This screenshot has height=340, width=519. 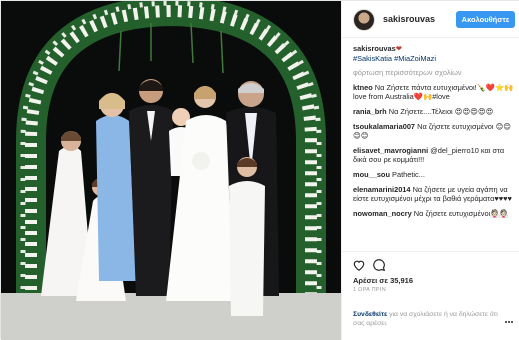 I want to click on caption: sakisrouvas❤ #SakisKatia #MiaZoiMazi, so click(x=434, y=53).